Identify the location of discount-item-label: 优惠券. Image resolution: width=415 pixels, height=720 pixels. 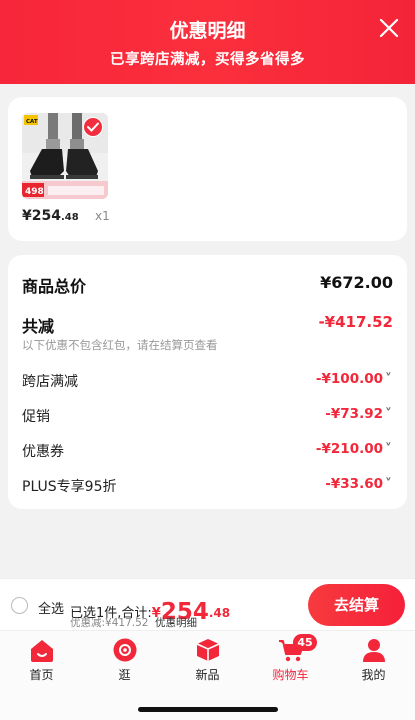
(43, 452).